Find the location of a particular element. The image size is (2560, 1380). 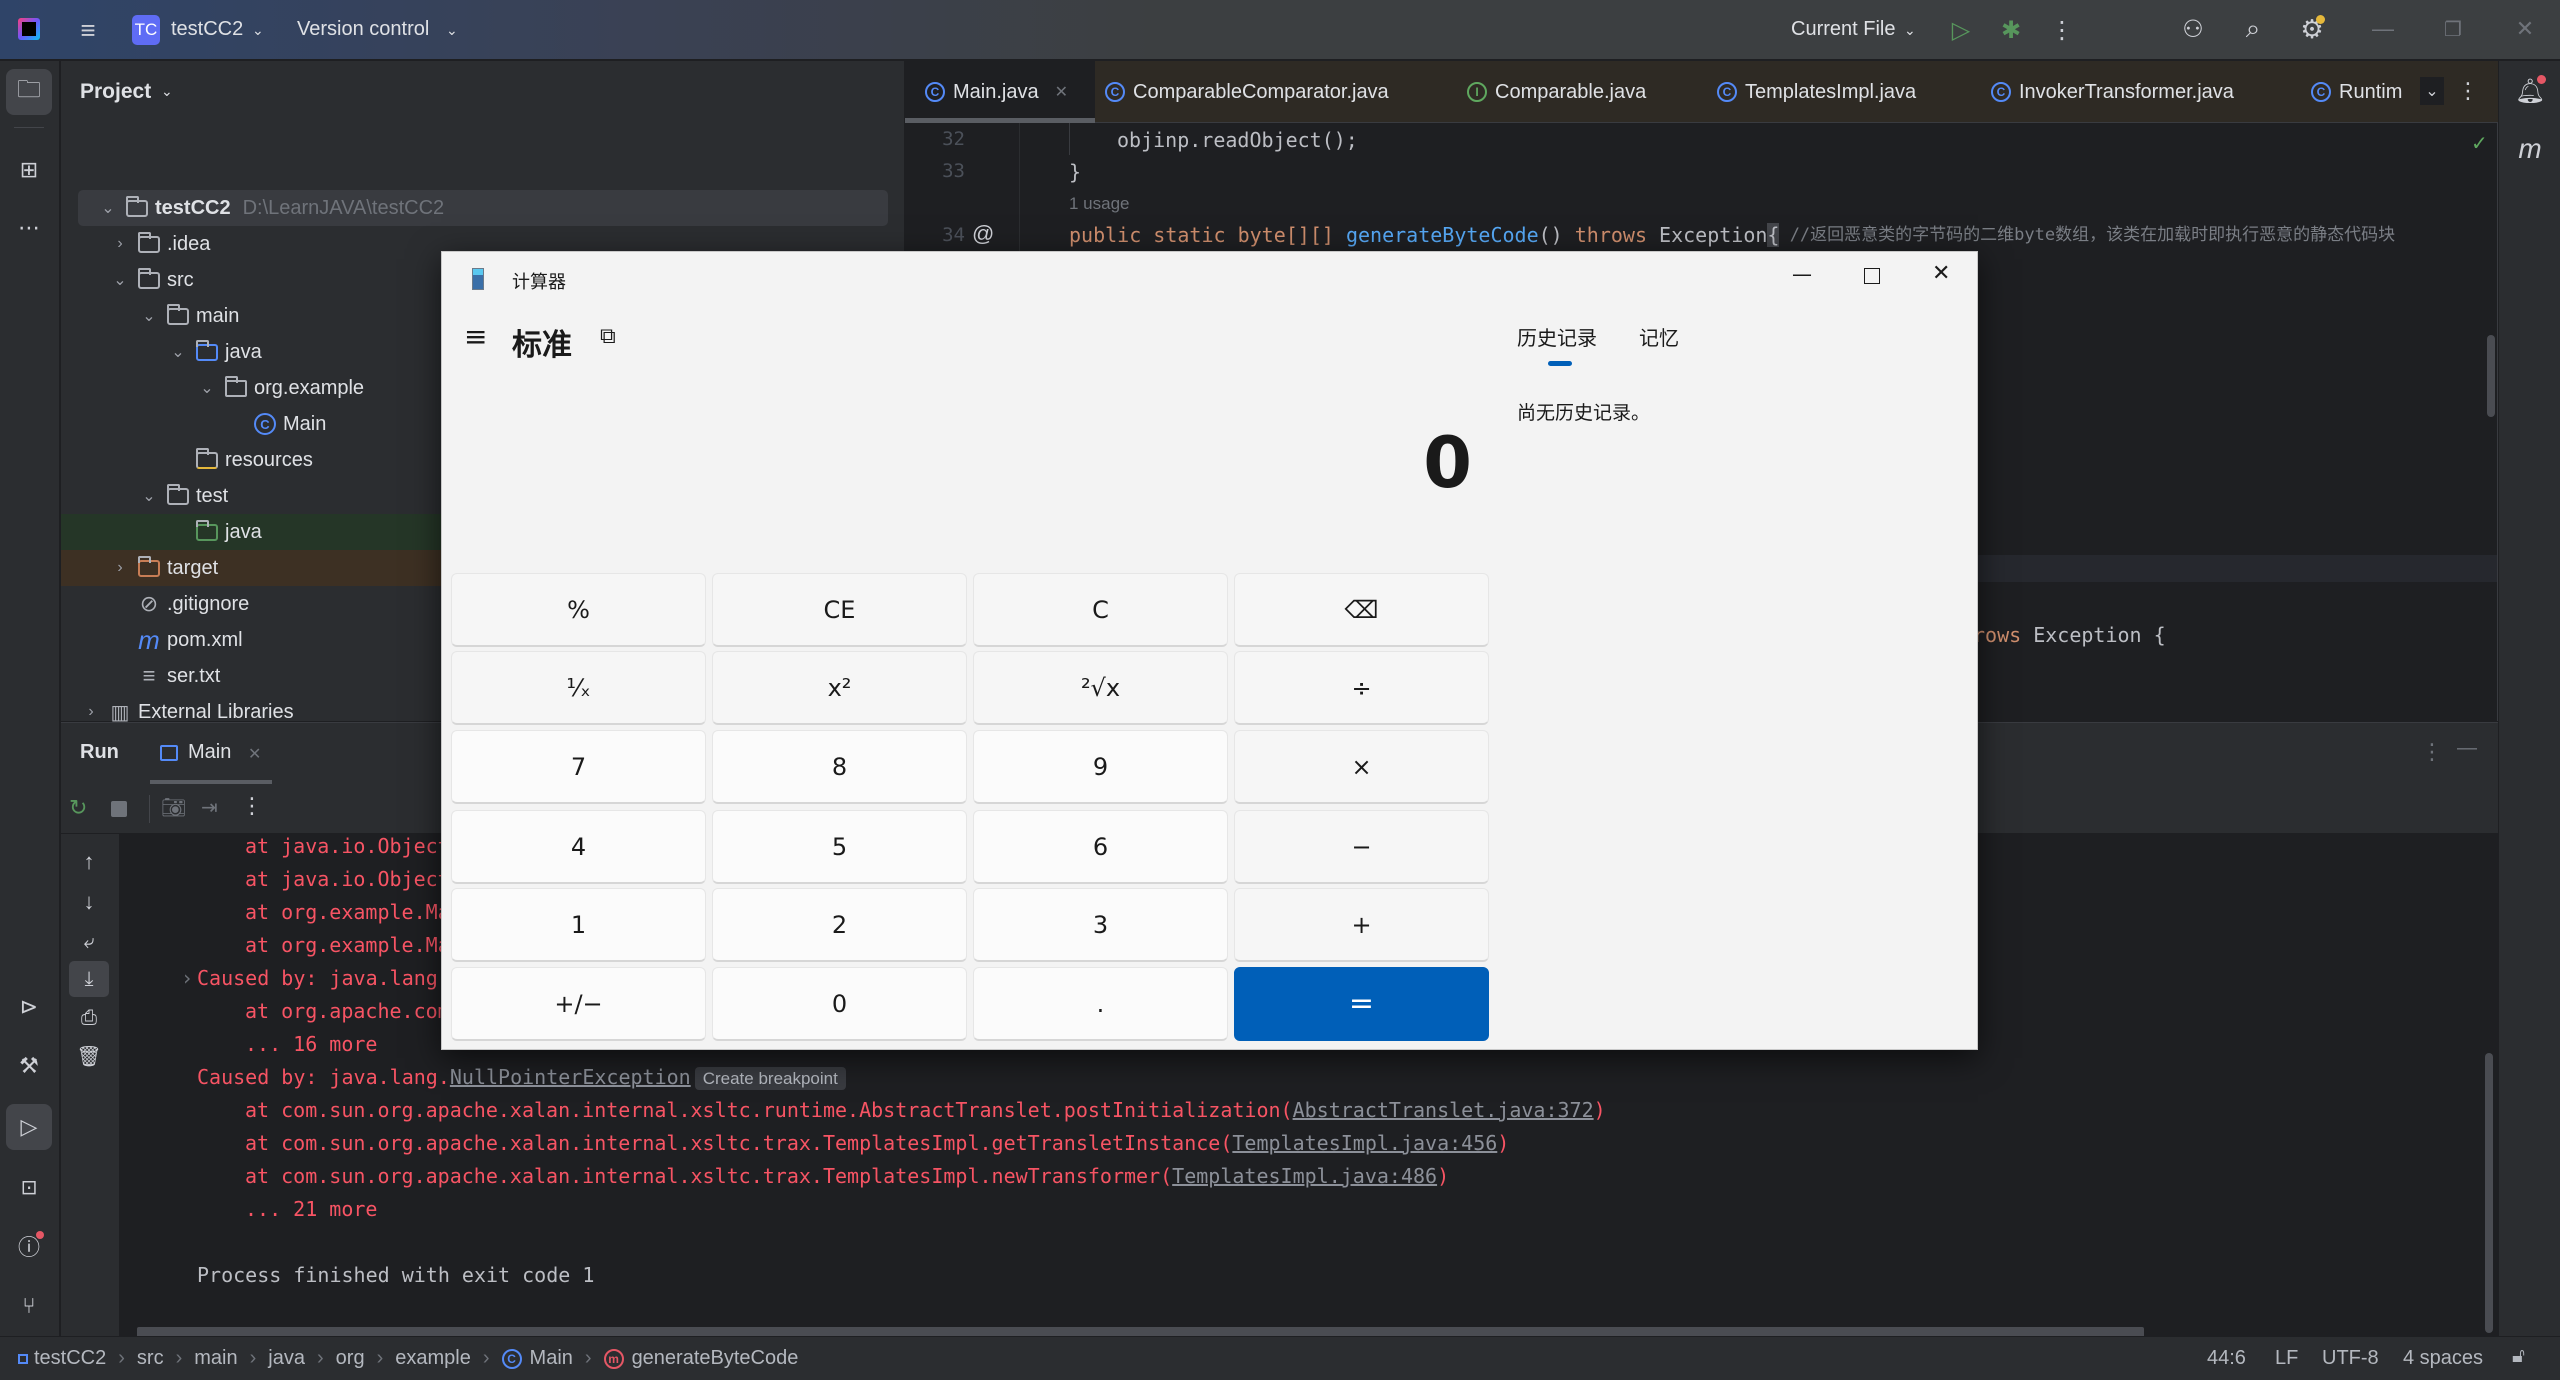

editor-tab: C InvokerTransformer.java is located at coordinates (2112, 92).